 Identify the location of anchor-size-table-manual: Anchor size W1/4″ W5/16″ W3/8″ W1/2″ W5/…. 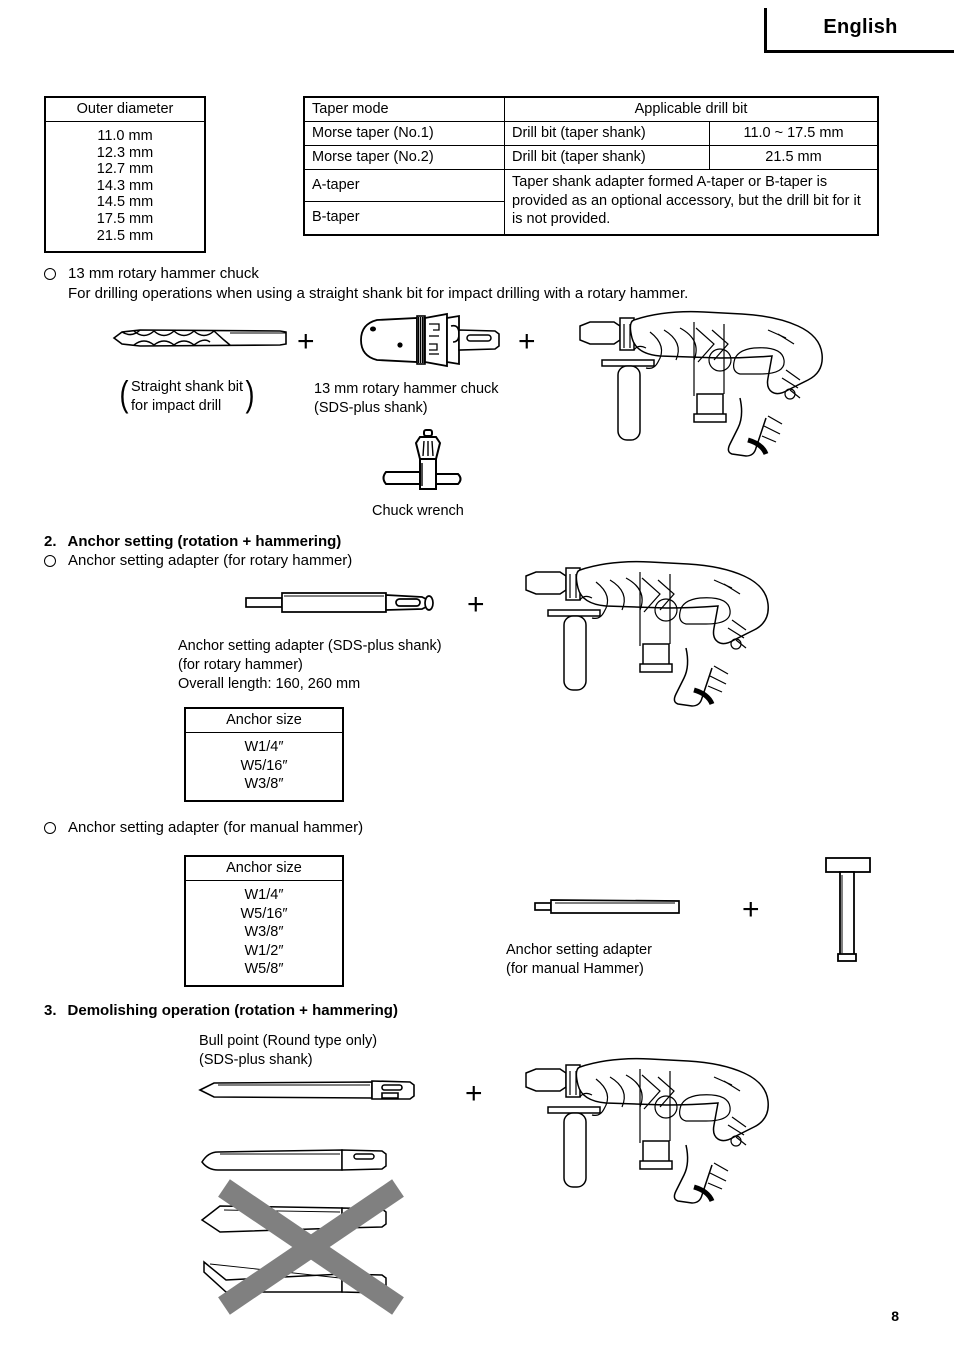
(264, 921).